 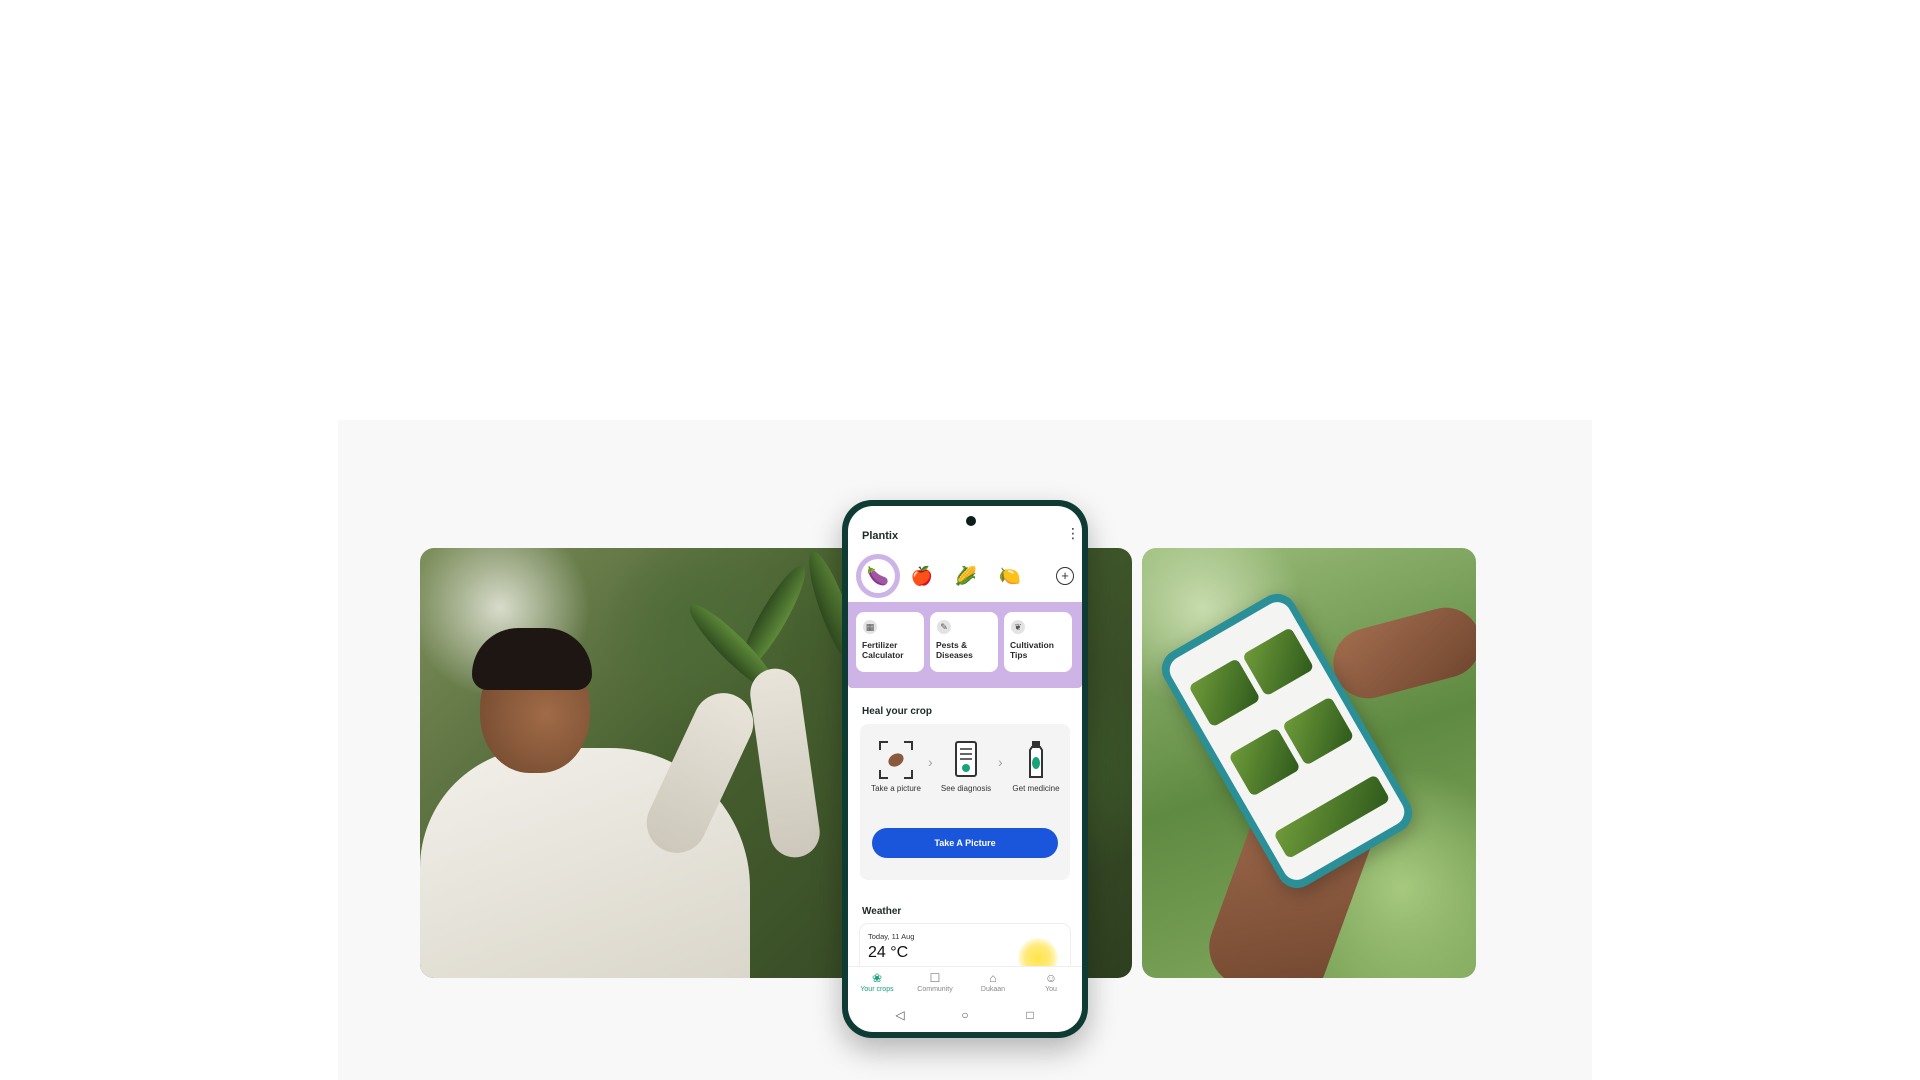 I want to click on hand-shape, so click(x=1400, y=653).